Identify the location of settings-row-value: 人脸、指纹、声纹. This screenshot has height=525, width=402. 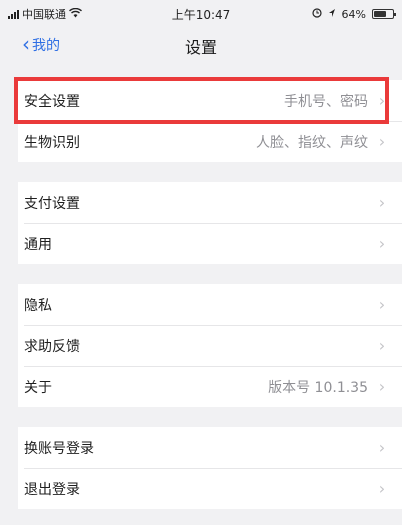
(312, 142).